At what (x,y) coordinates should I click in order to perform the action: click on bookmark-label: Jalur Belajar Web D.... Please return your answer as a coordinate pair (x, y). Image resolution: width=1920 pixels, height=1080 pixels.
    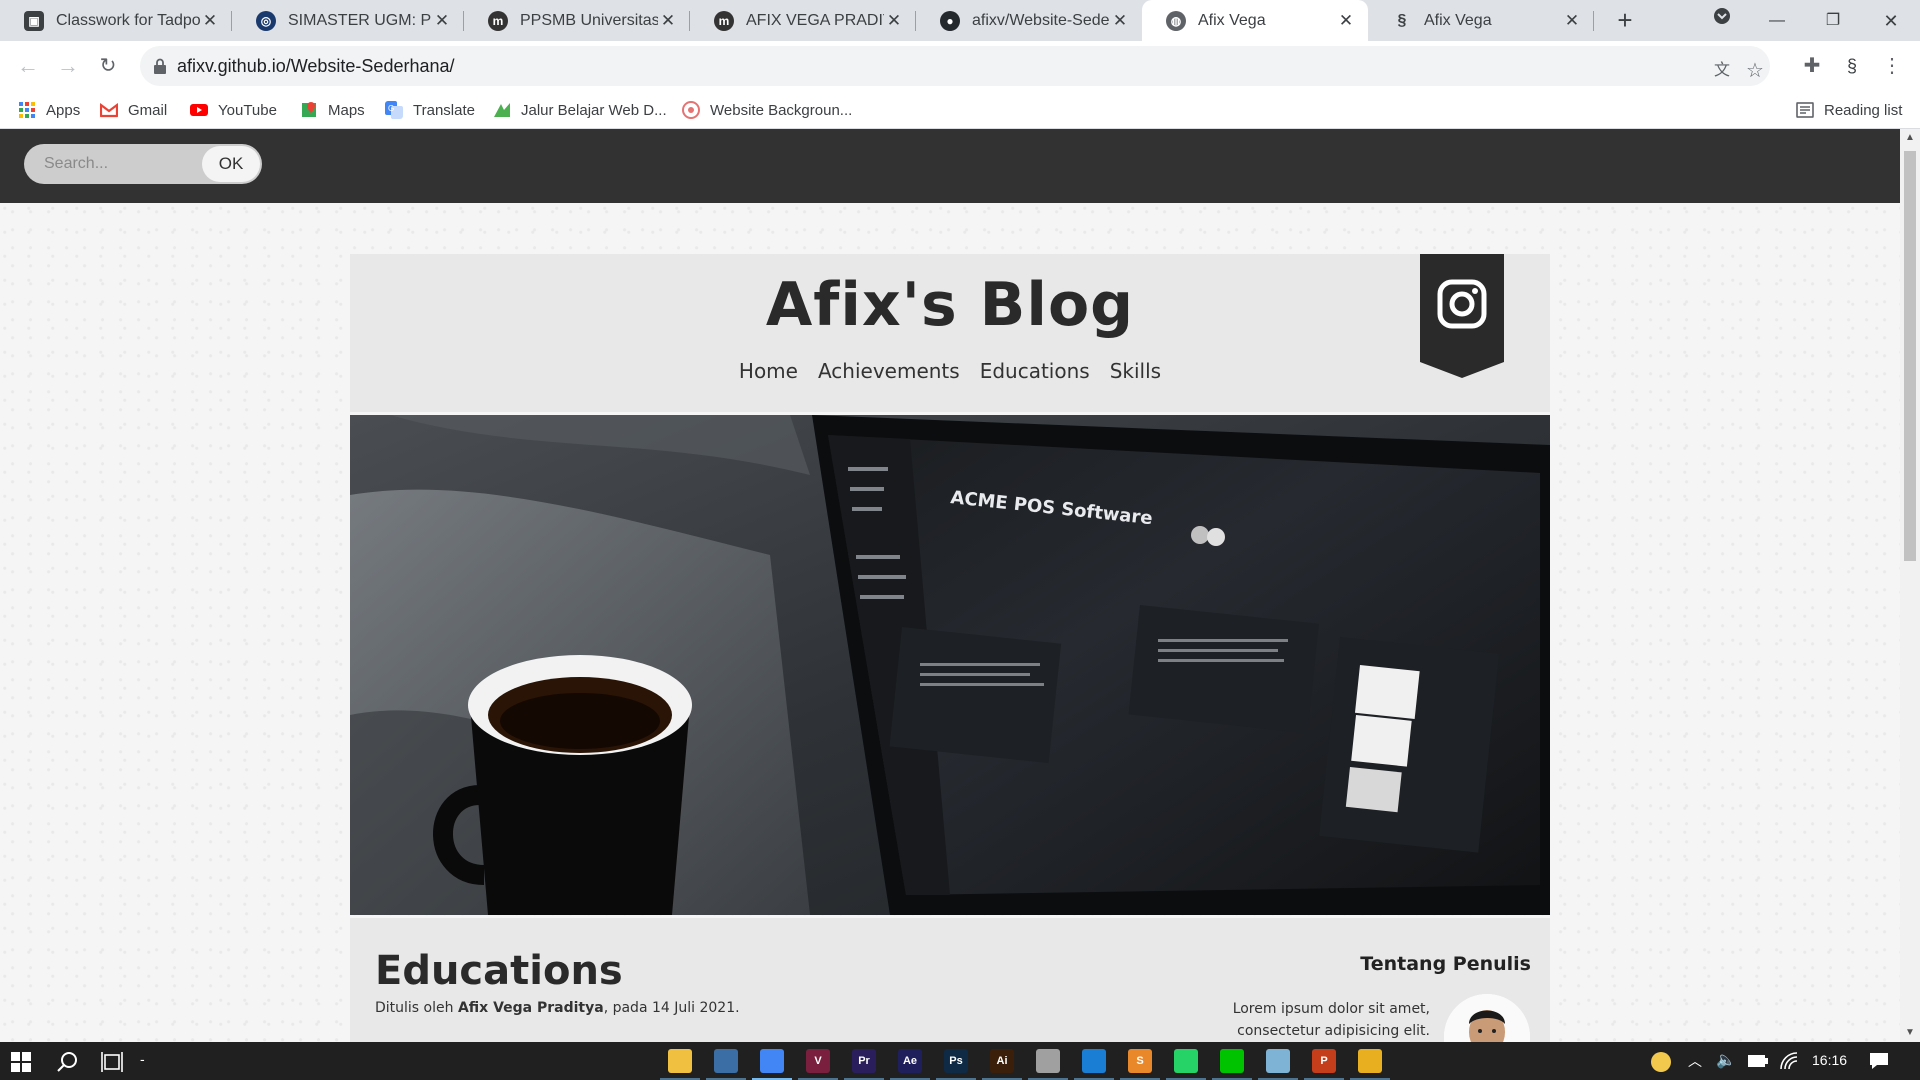
    Looking at the image, I should click on (594, 110).